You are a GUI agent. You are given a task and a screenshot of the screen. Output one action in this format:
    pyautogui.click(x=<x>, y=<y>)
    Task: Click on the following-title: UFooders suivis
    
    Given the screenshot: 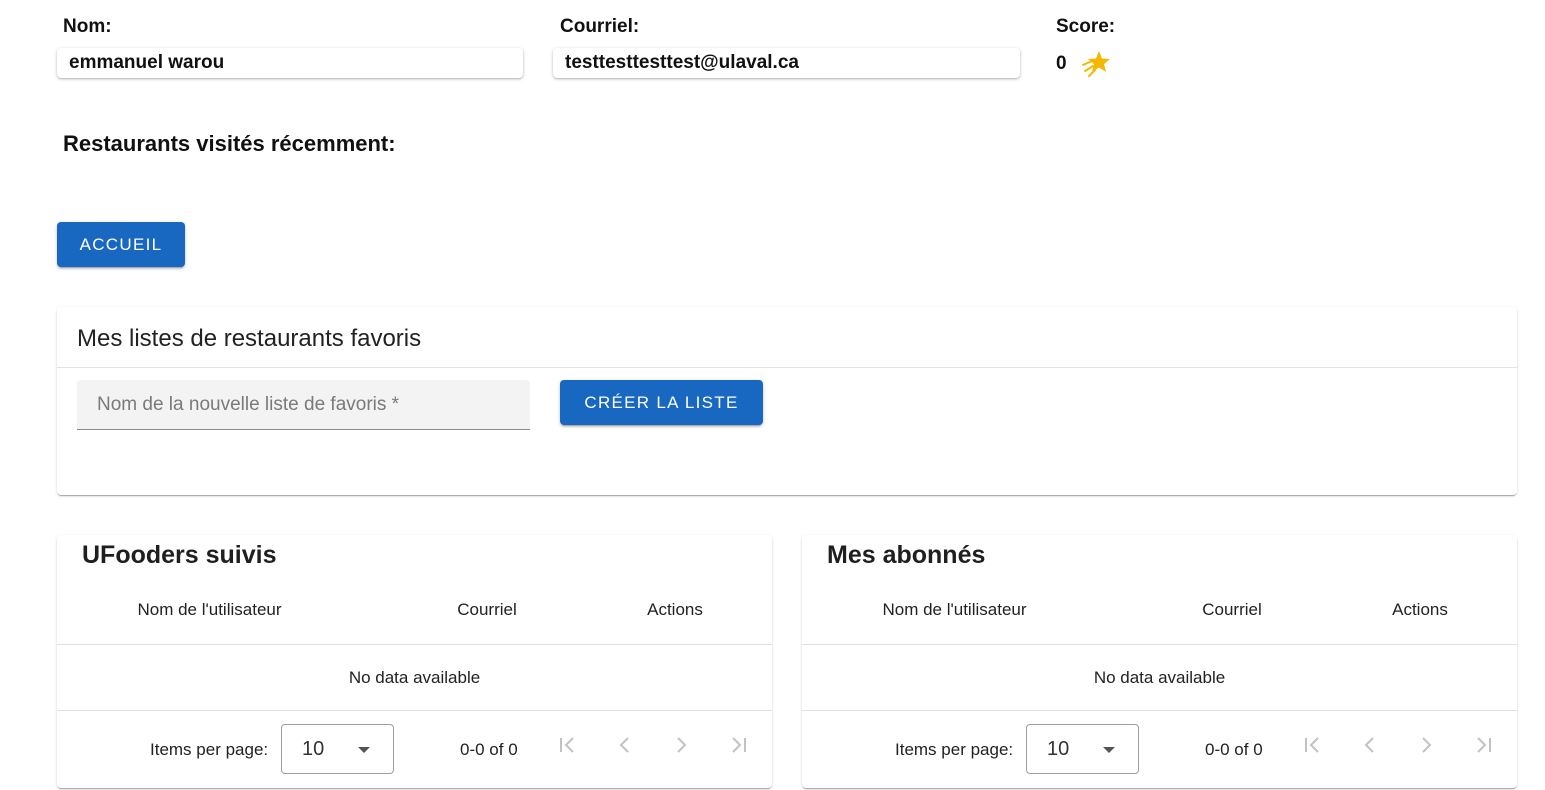 What is the action you would take?
    pyautogui.click(x=179, y=555)
    